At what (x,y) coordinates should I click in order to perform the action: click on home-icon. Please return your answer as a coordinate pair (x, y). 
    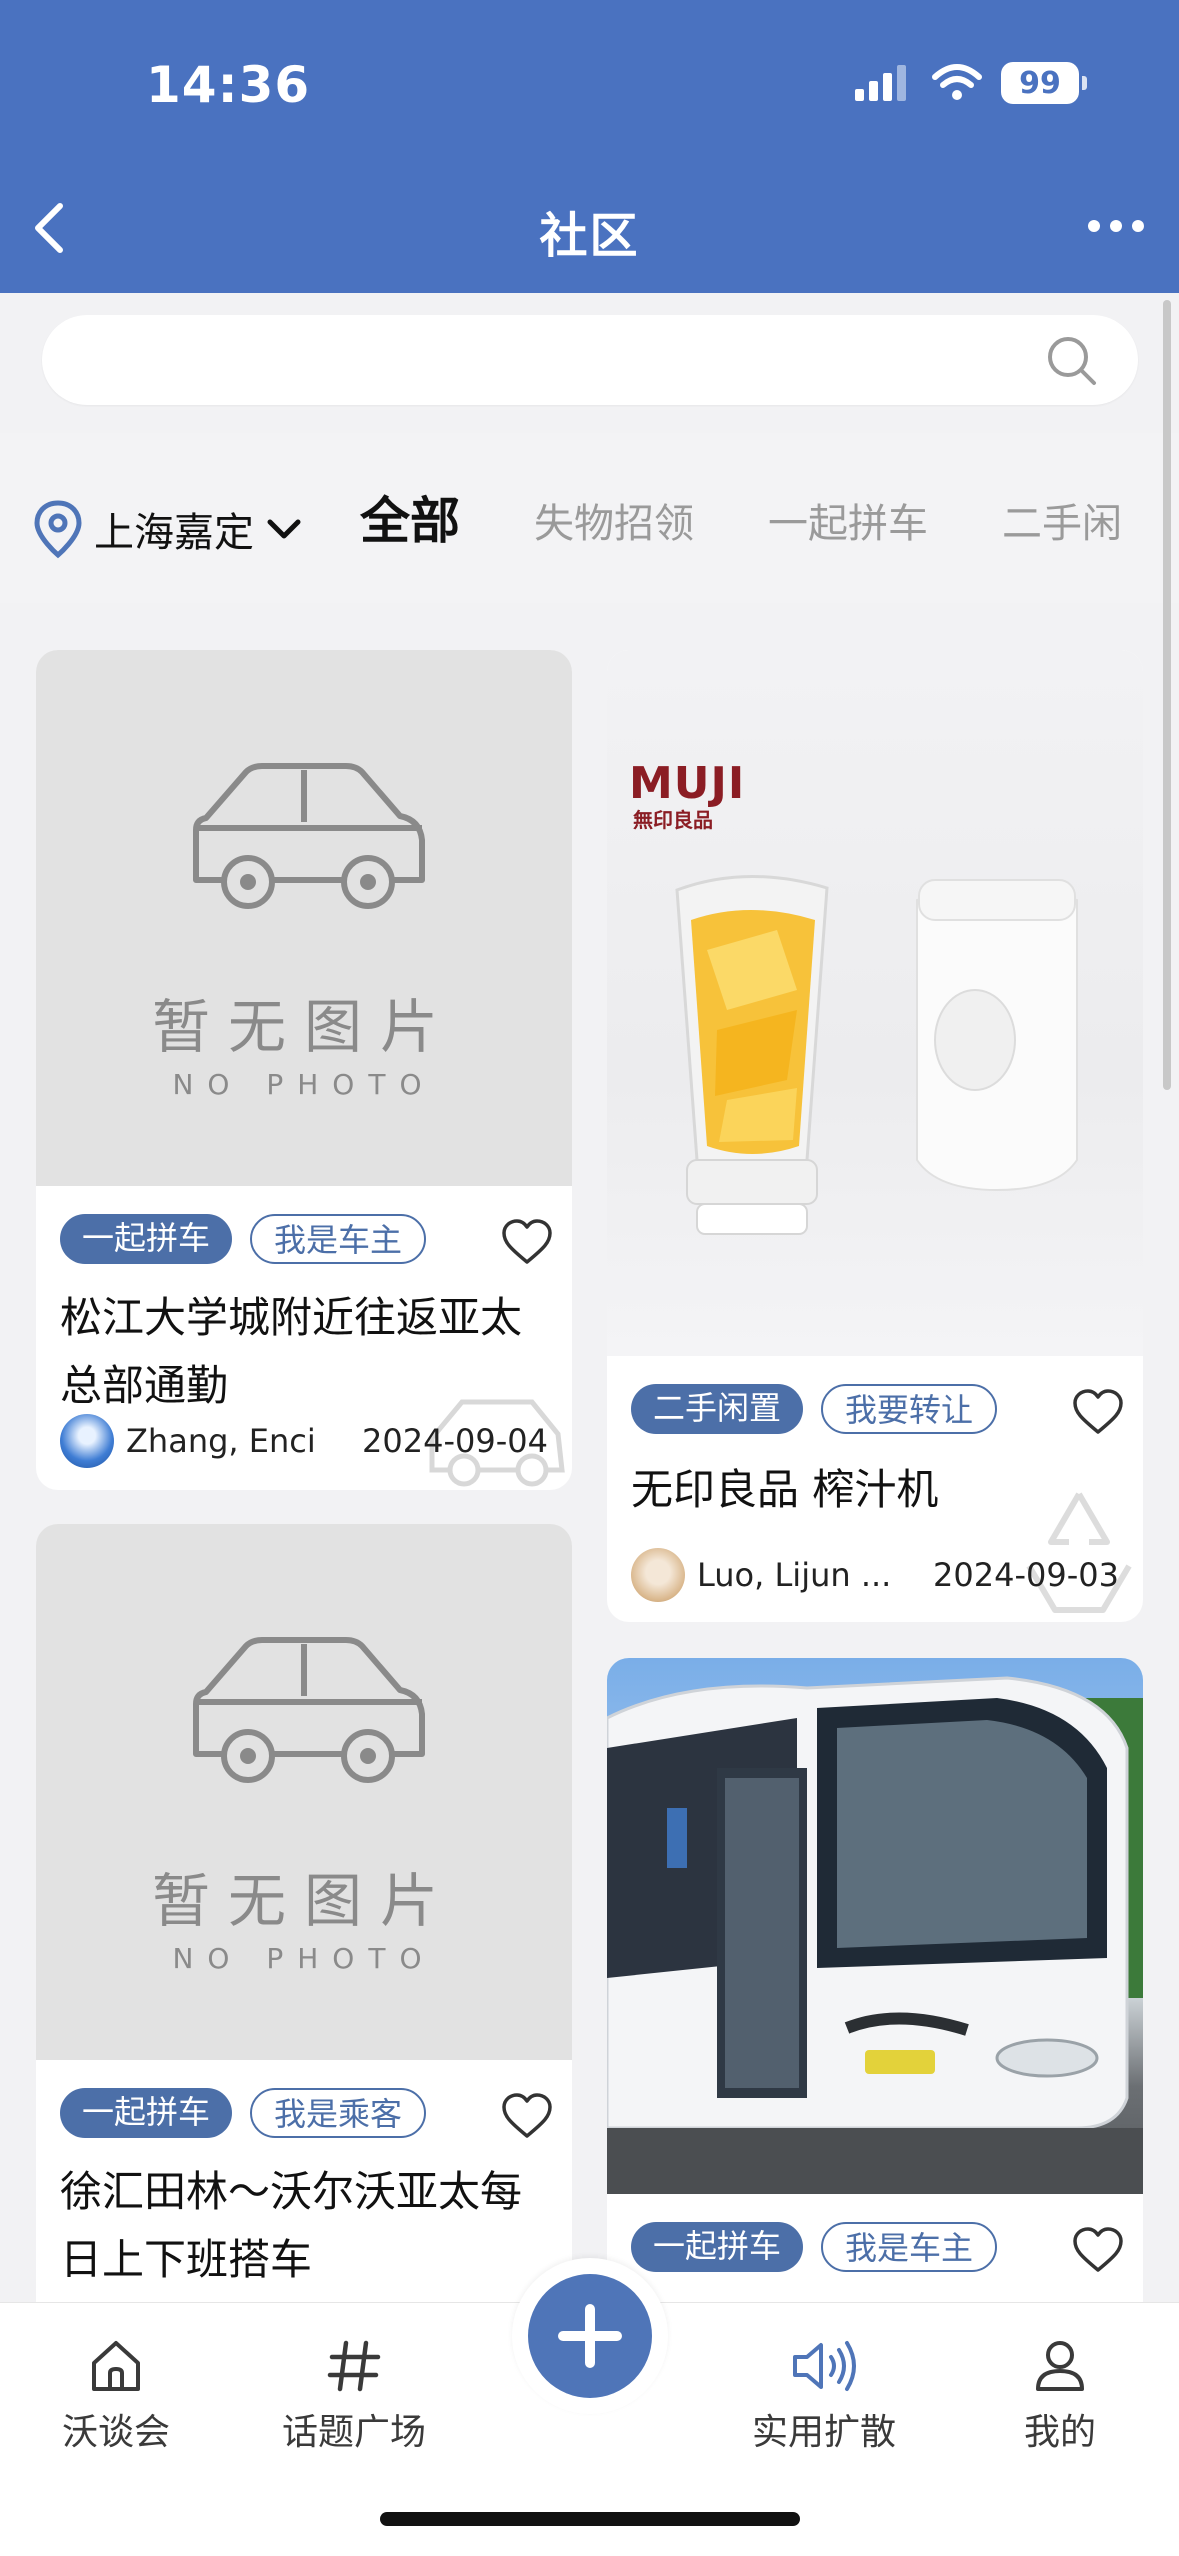
    Looking at the image, I should click on (116, 2366).